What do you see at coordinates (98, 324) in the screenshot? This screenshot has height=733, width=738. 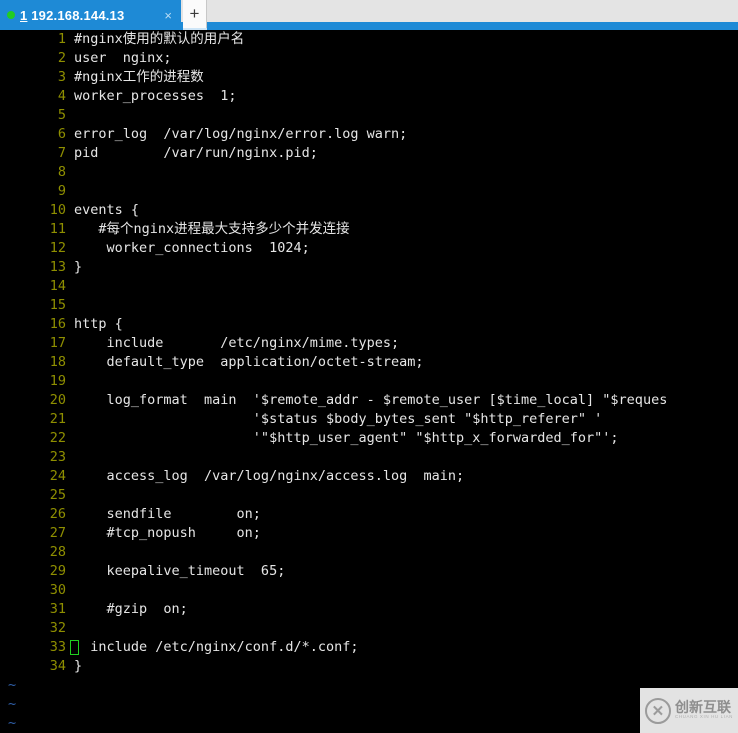 I see `line-text: http {` at bounding box center [98, 324].